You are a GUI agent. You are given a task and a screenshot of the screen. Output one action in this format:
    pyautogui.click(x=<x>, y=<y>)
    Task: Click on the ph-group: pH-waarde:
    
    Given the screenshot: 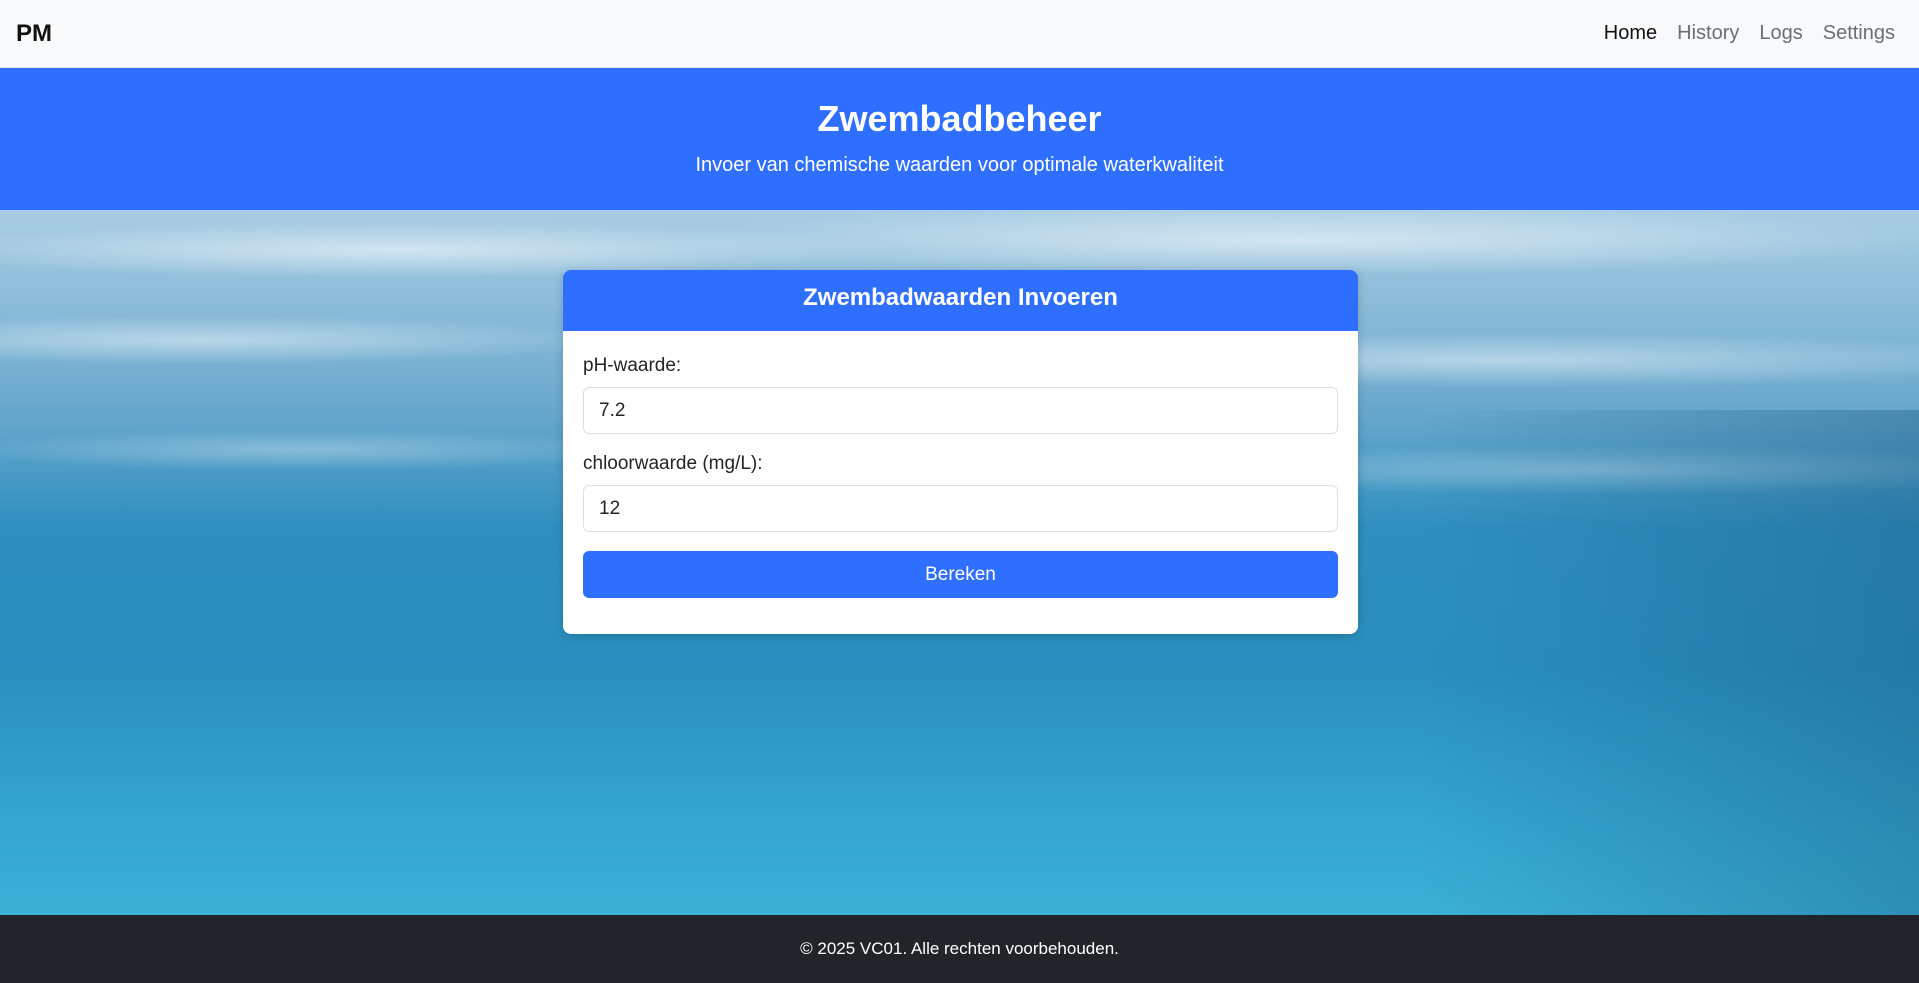 What is the action you would take?
    pyautogui.click(x=960, y=394)
    